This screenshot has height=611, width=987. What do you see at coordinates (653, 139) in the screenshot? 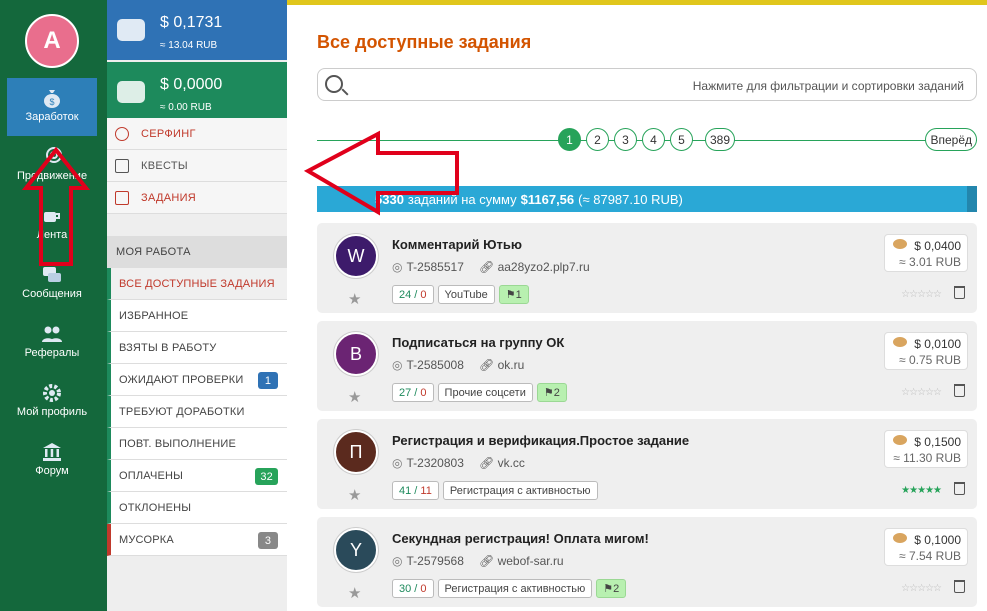
I see `page-button: 4` at bounding box center [653, 139].